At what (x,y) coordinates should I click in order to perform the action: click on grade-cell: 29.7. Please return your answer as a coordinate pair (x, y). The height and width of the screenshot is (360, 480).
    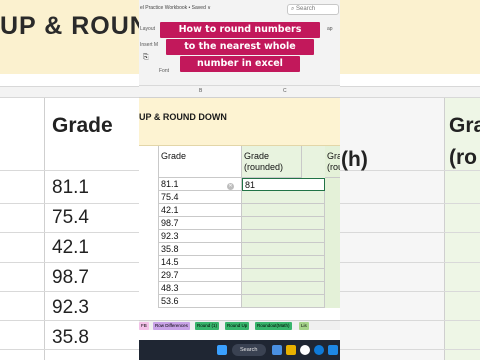
    Looking at the image, I should click on (200, 275).